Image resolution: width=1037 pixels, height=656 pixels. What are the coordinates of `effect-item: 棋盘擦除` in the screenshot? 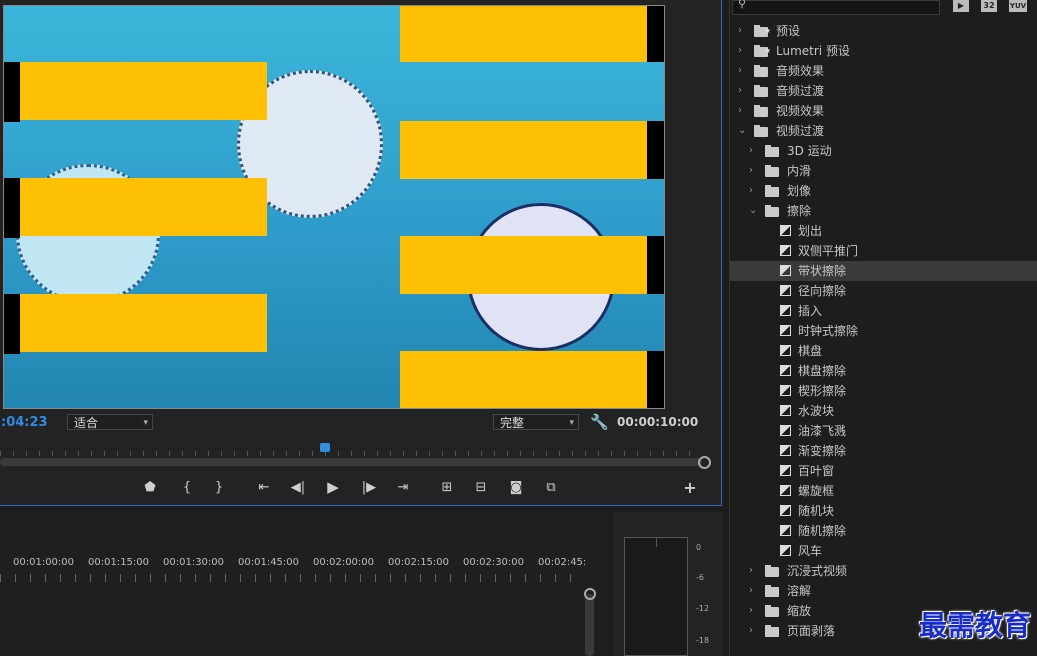 It's located at (883, 371).